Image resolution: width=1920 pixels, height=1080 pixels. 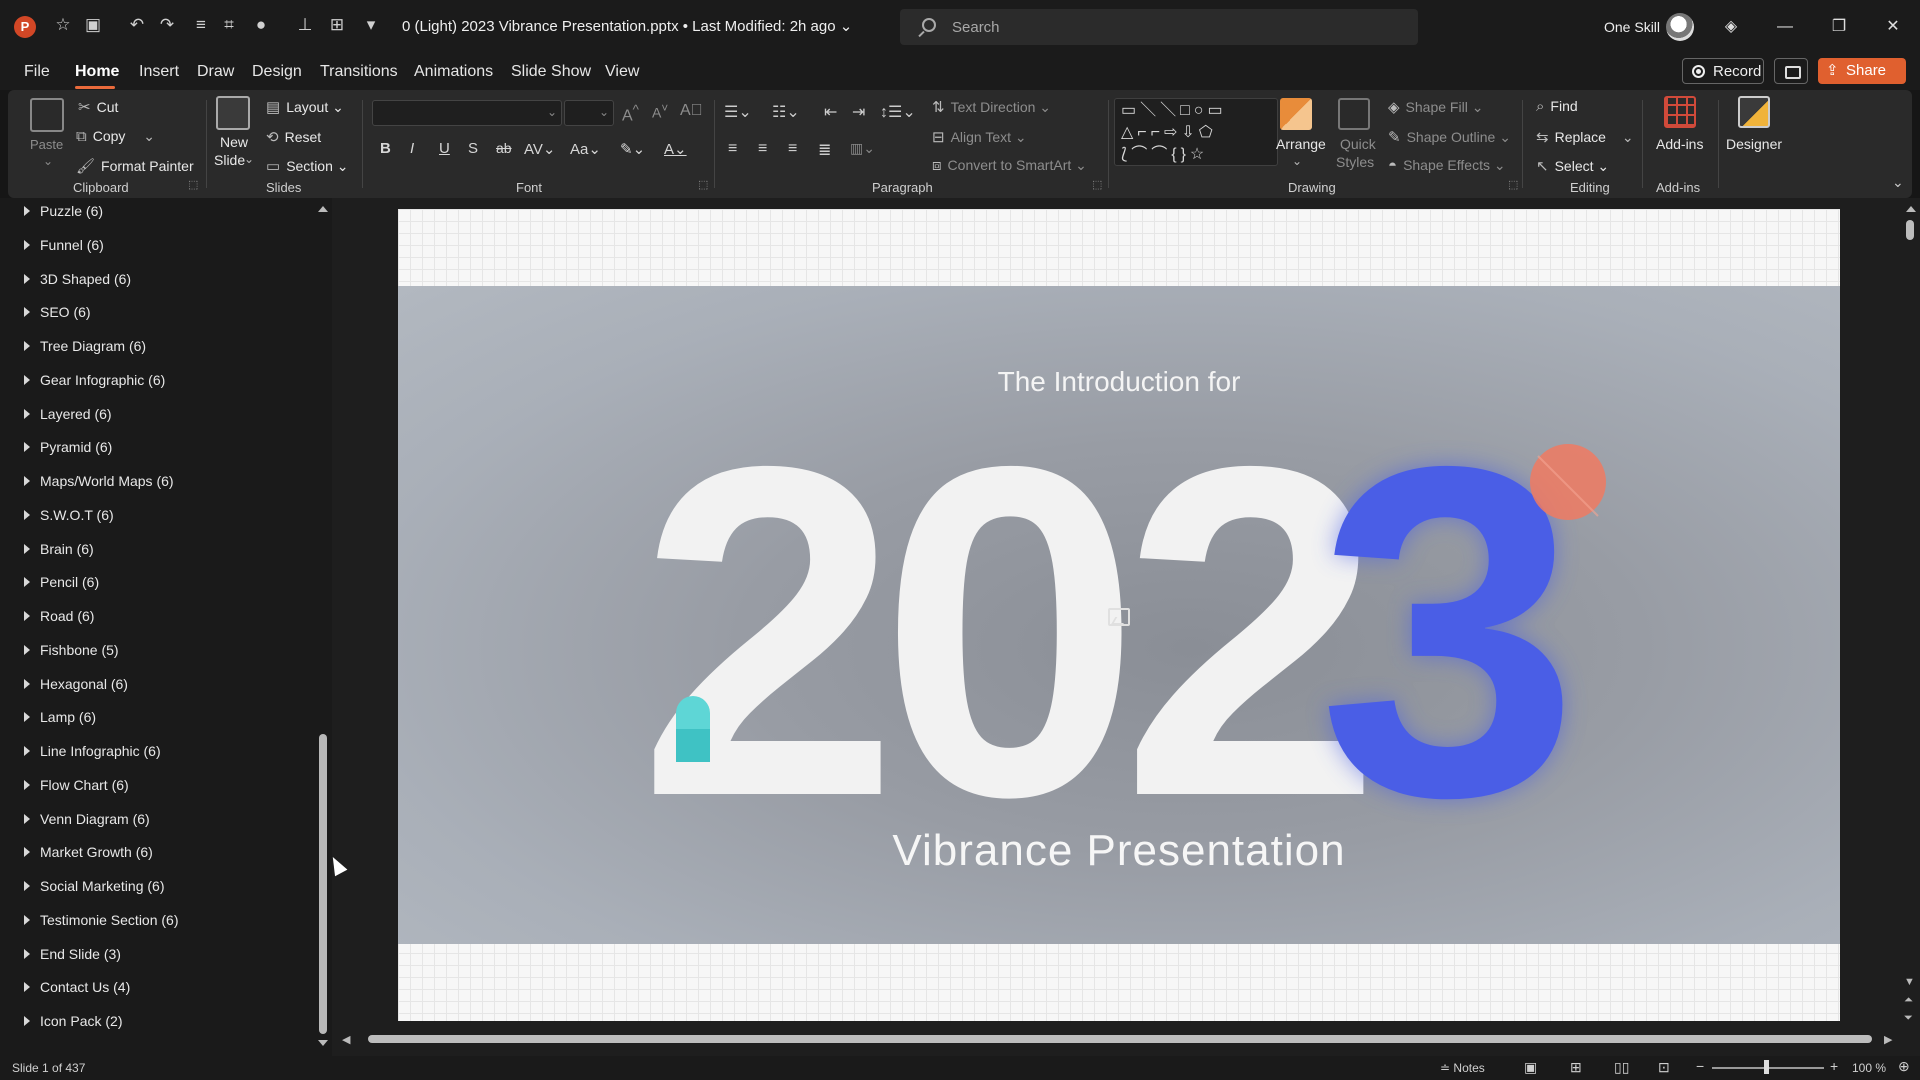 What do you see at coordinates (160, 718) in the screenshot?
I see `section-item: Lamp (6)` at bounding box center [160, 718].